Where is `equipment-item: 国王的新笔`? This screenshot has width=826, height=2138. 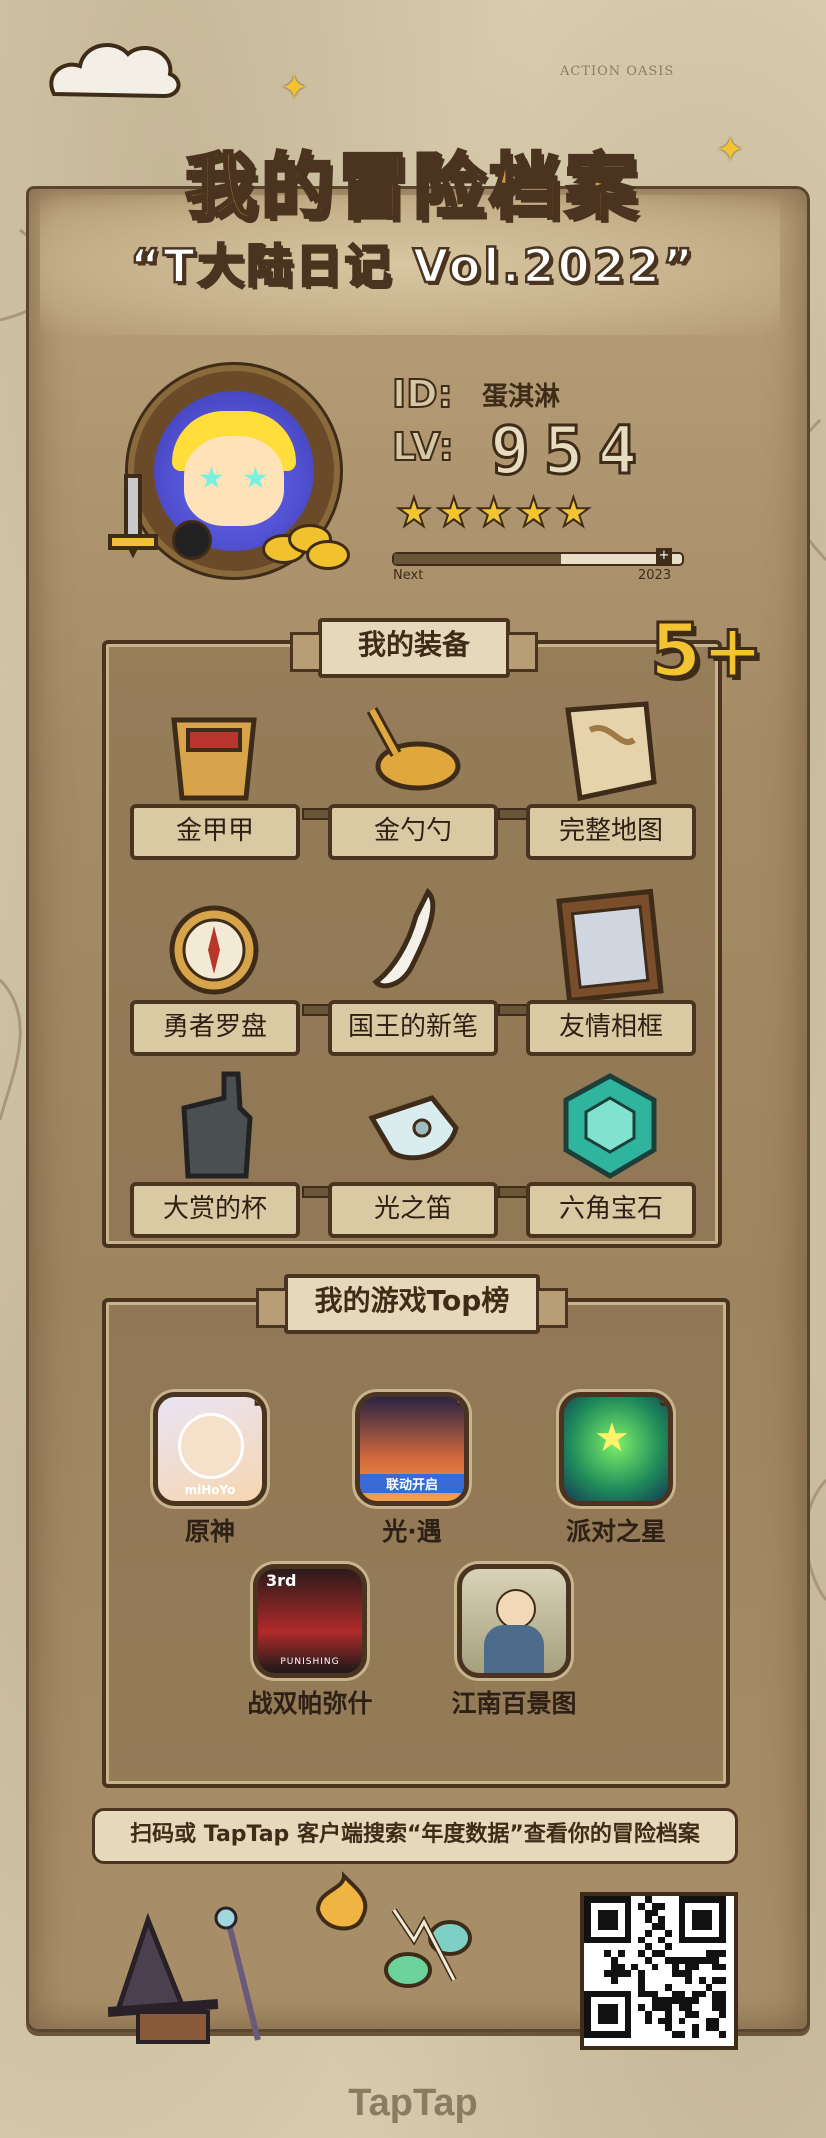 equipment-item: 国王的新笔 is located at coordinates (412, 976).